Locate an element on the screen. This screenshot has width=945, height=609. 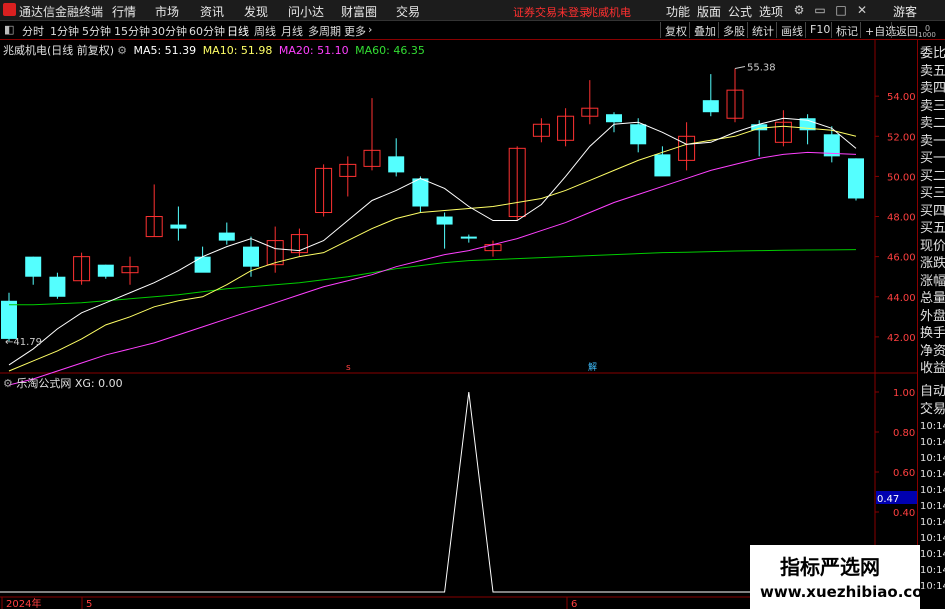
period-60min: 60分钟 is located at coordinates (207, 31).